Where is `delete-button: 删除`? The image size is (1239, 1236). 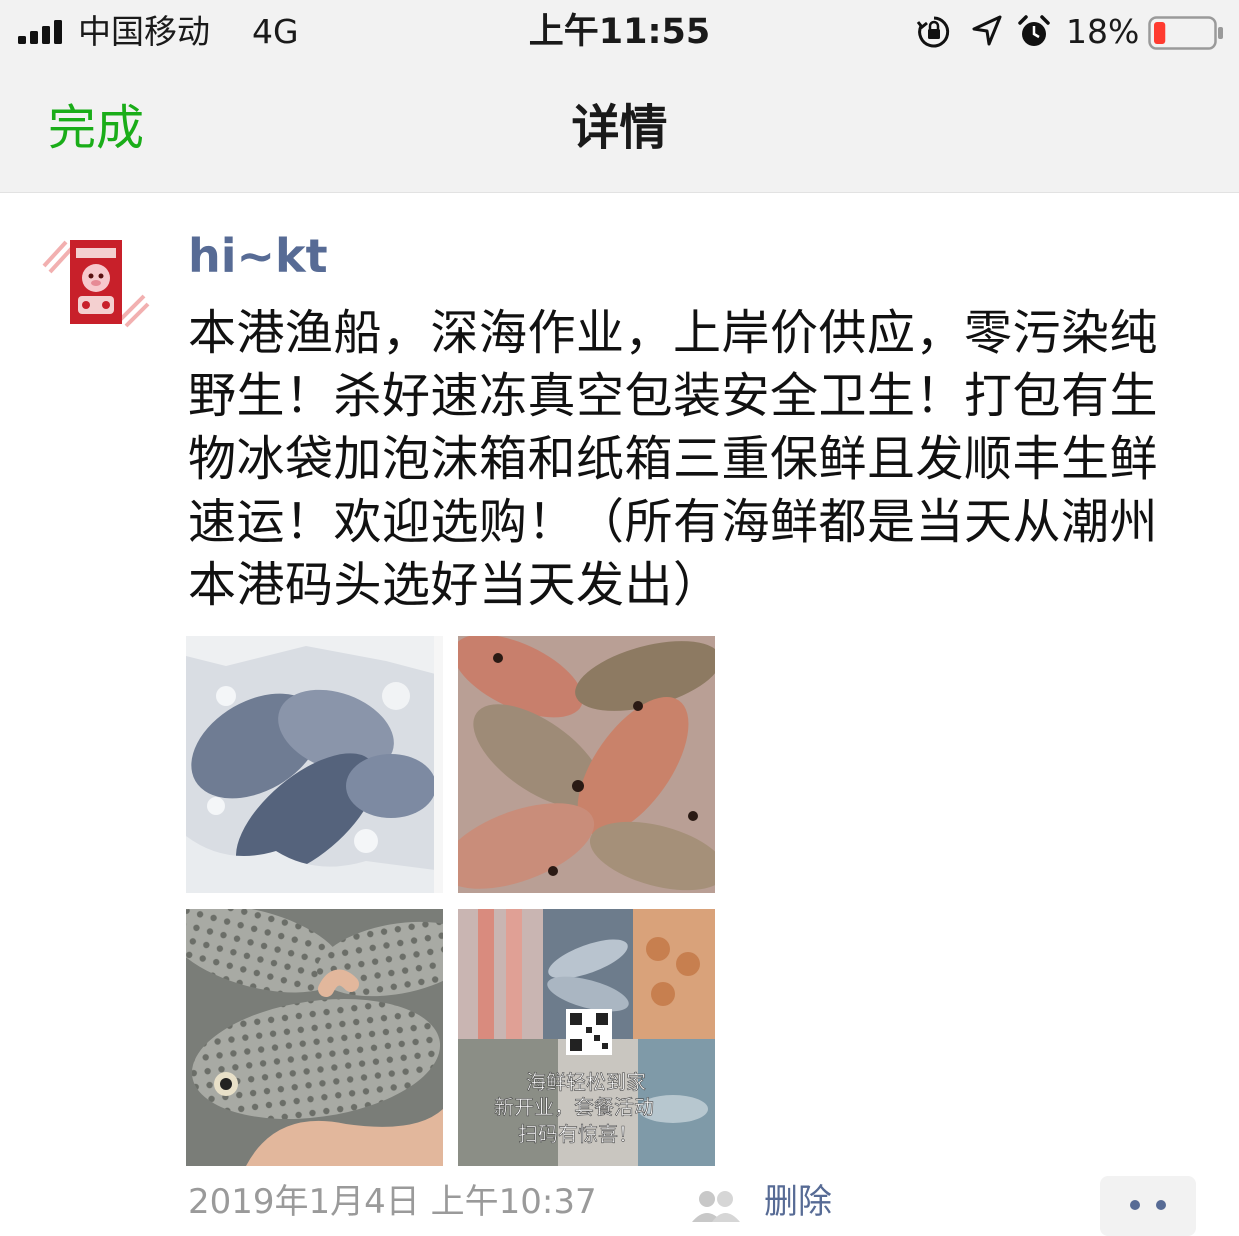 delete-button: 删除 is located at coordinates (798, 1202).